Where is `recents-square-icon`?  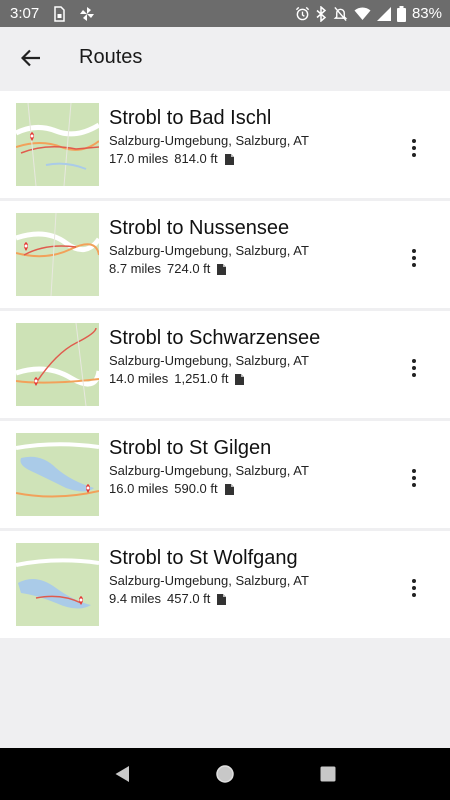
recents-square-icon is located at coordinates (328, 774).